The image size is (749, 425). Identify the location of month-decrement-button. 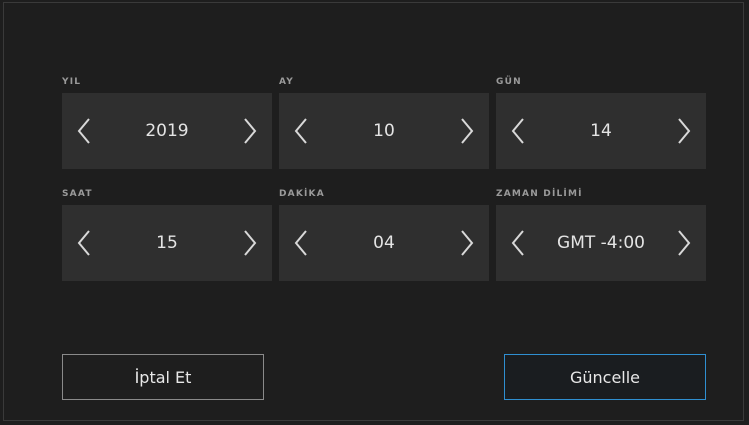
(301, 131).